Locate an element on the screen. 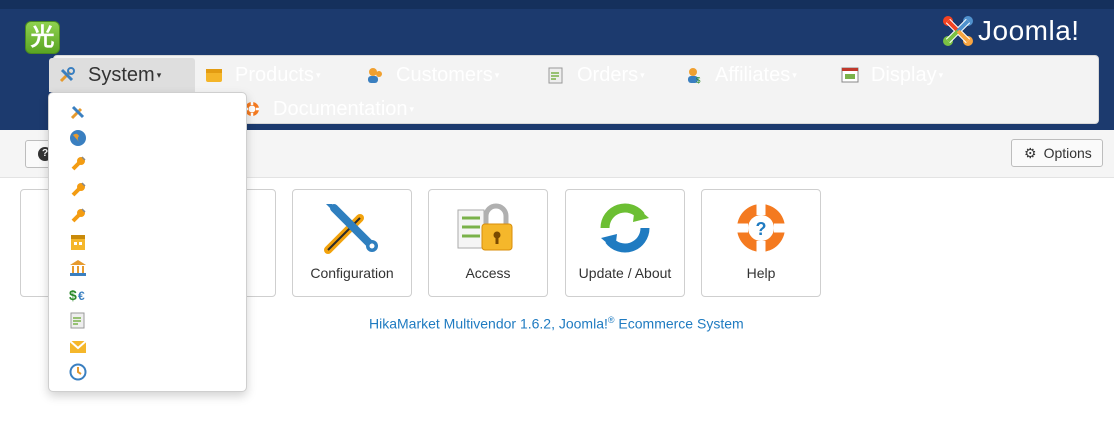 Image resolution: width=1114 pixels, height=432 pixels. menu-affiliates: $ Affiliates ▾ is located at coordinates (741, 75).